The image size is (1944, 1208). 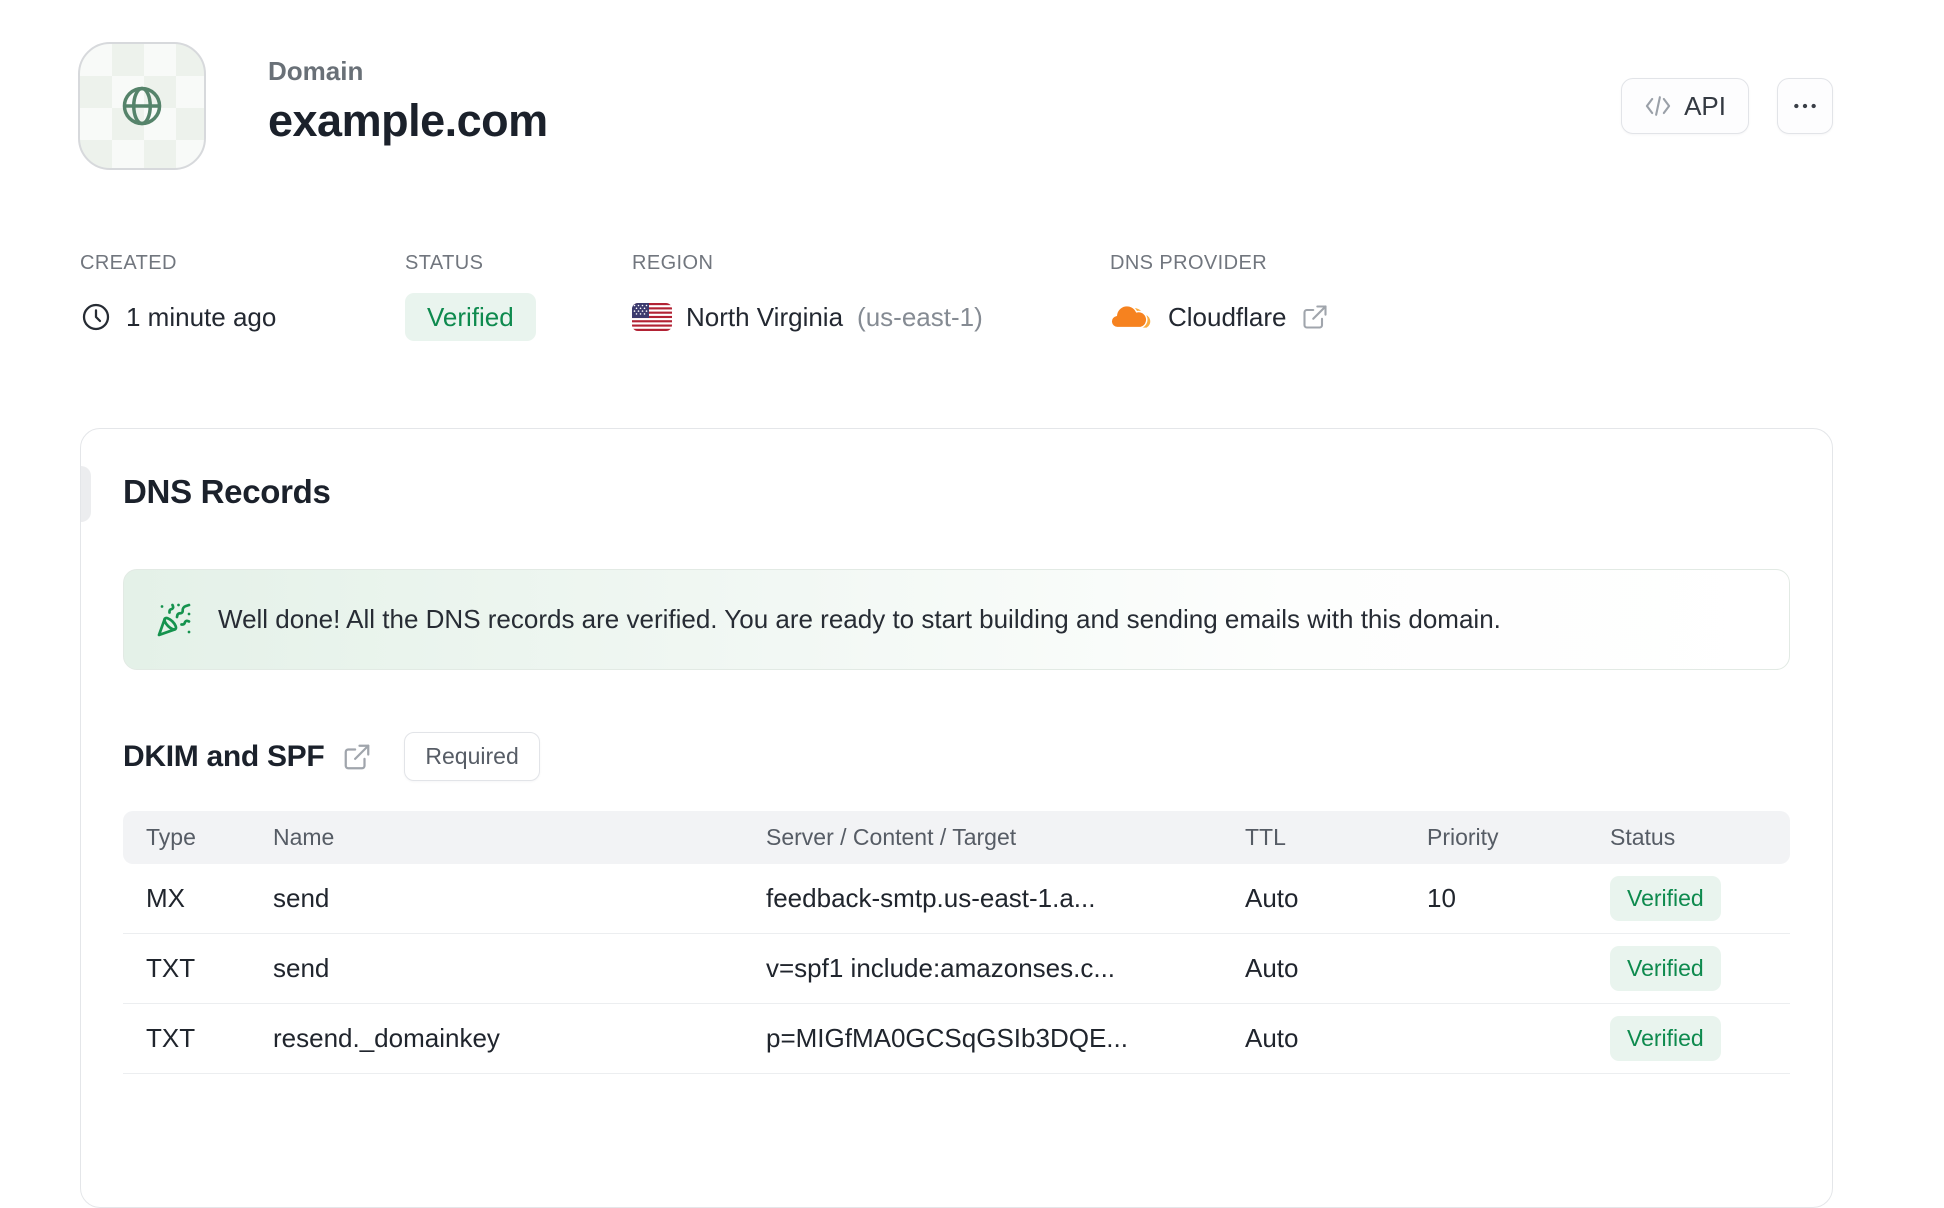 What do you see at coordinates (472, 756) in the screenshot?
I see `required-badge: Required` at bounding box center [472, 756].